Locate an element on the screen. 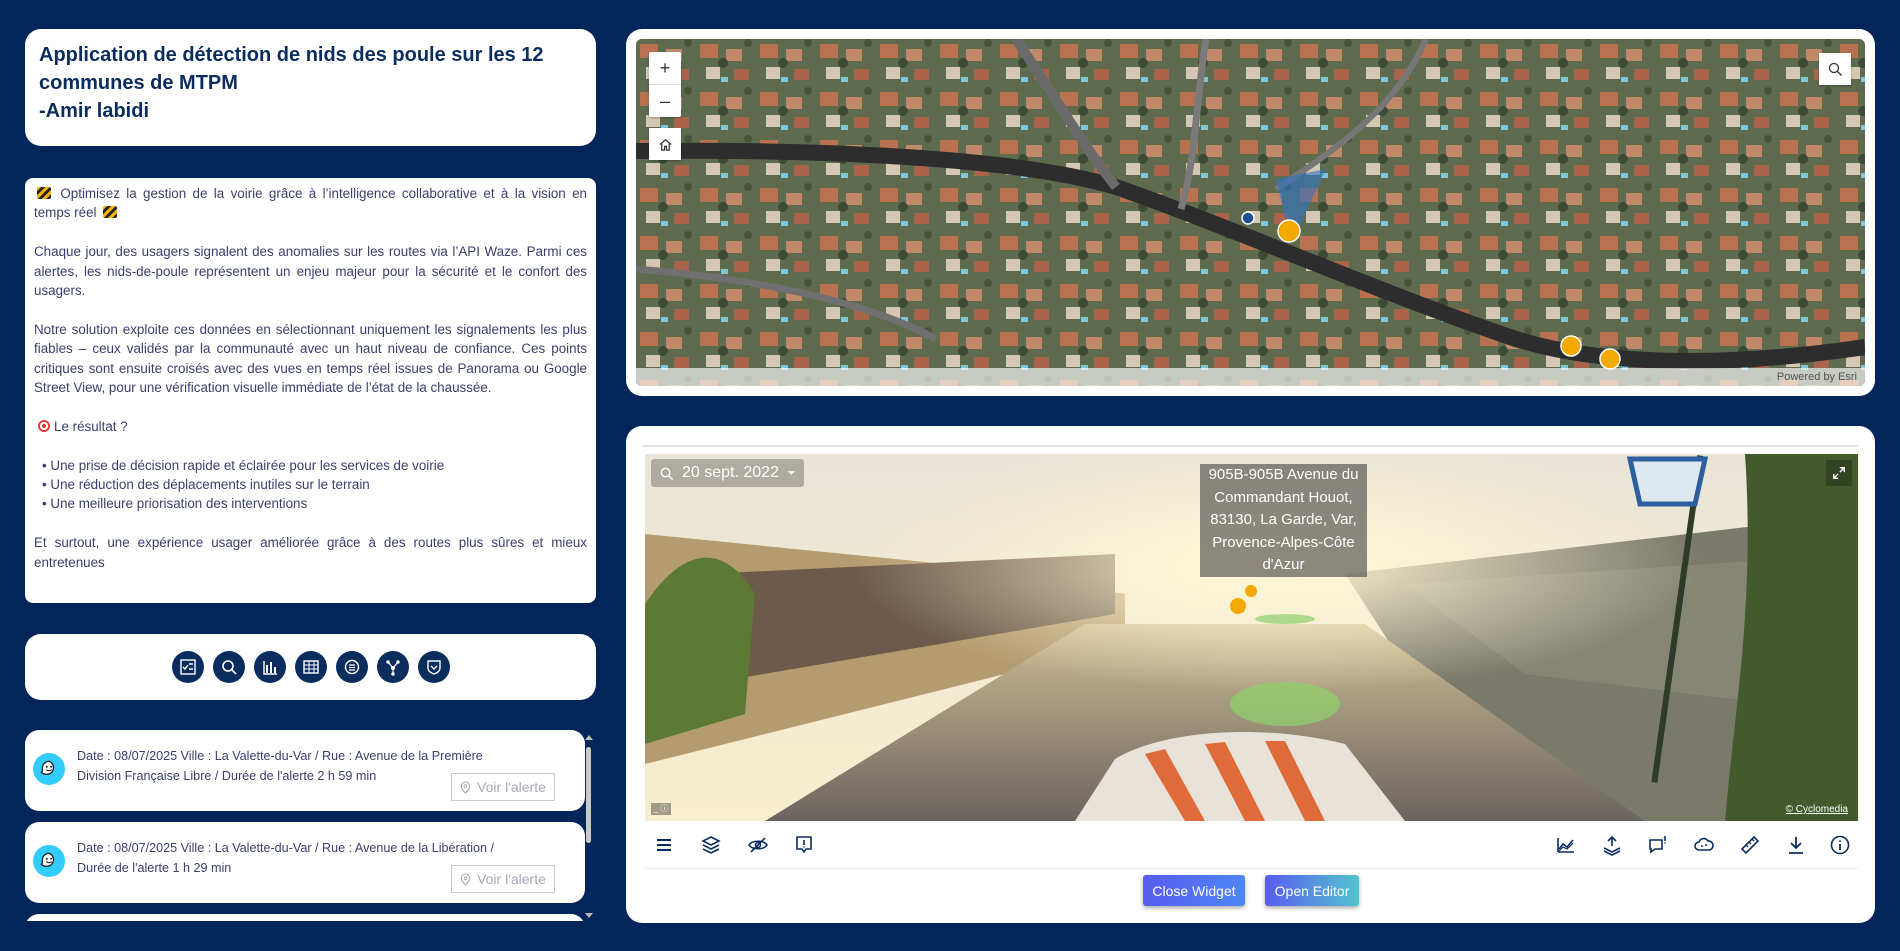 Image resolution: width=1900 pixels, height=951 pixels. table-button is located at coordinates (310, 667).